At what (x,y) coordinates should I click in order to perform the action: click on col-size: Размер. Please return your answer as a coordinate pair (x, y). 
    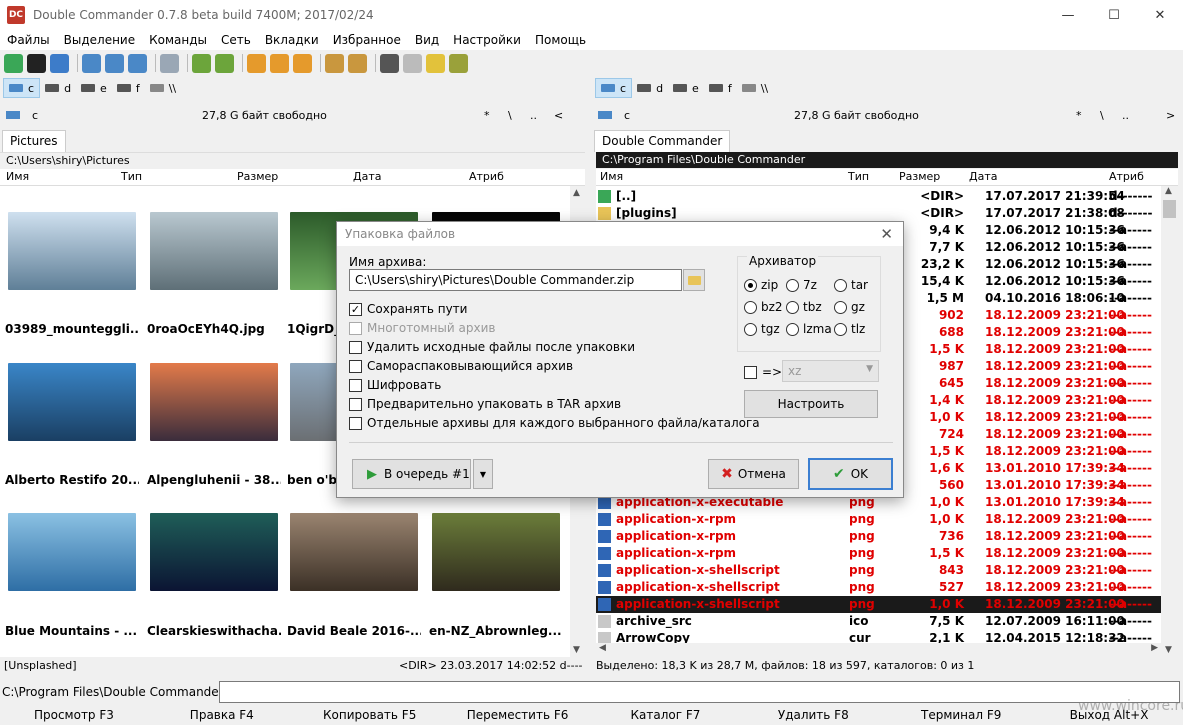
    Looking at the image, I should click on (257, 176).